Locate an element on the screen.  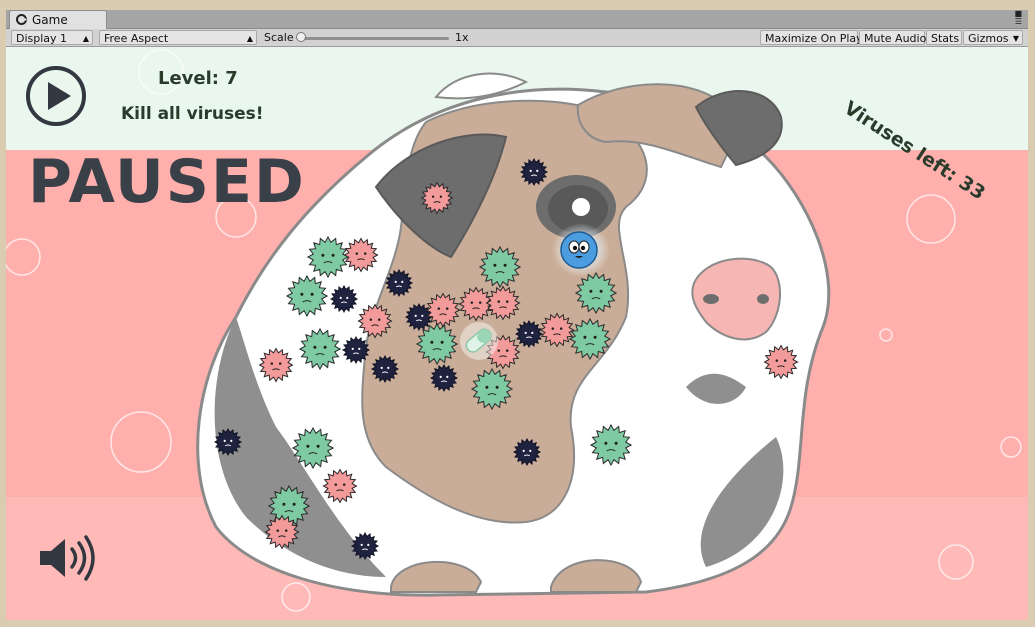
play-icon is located at coordinates (59, 96).